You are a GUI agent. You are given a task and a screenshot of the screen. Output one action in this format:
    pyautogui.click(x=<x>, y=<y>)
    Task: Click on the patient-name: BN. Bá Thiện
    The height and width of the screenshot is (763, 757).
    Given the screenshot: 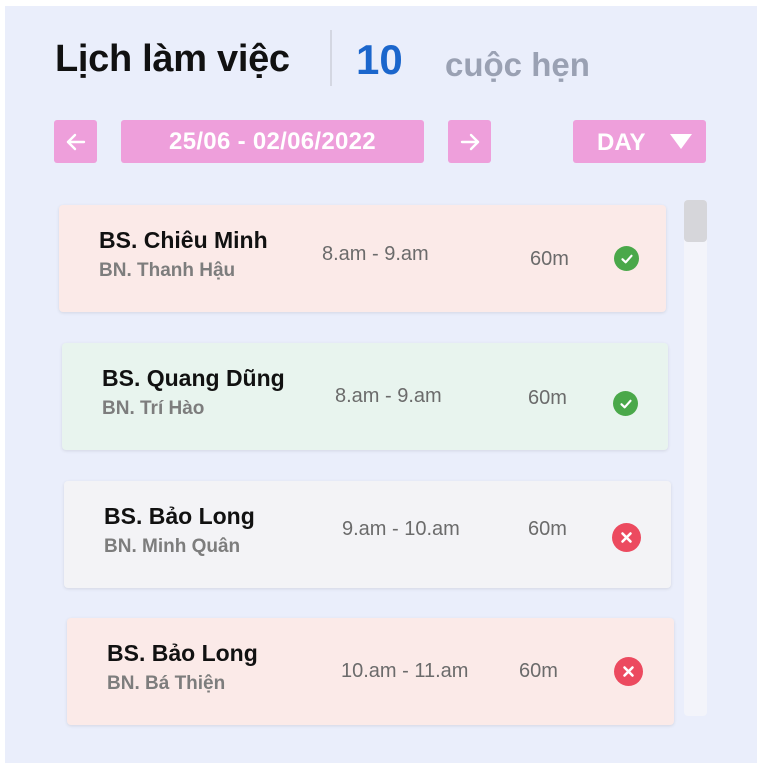 What is the action you would take?
    pyautogui.click(x=166, y=683)
    